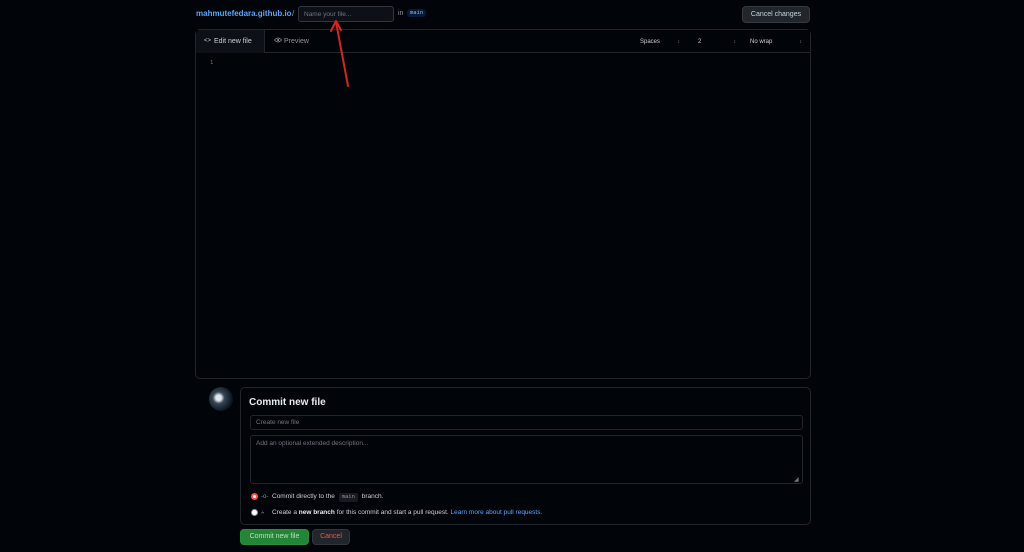 This screenshot has width=1024, height=552. Describe the element at coordinates (761, 42) in the screenshot. I see `wrap-mode-value: No wrap` at that location.